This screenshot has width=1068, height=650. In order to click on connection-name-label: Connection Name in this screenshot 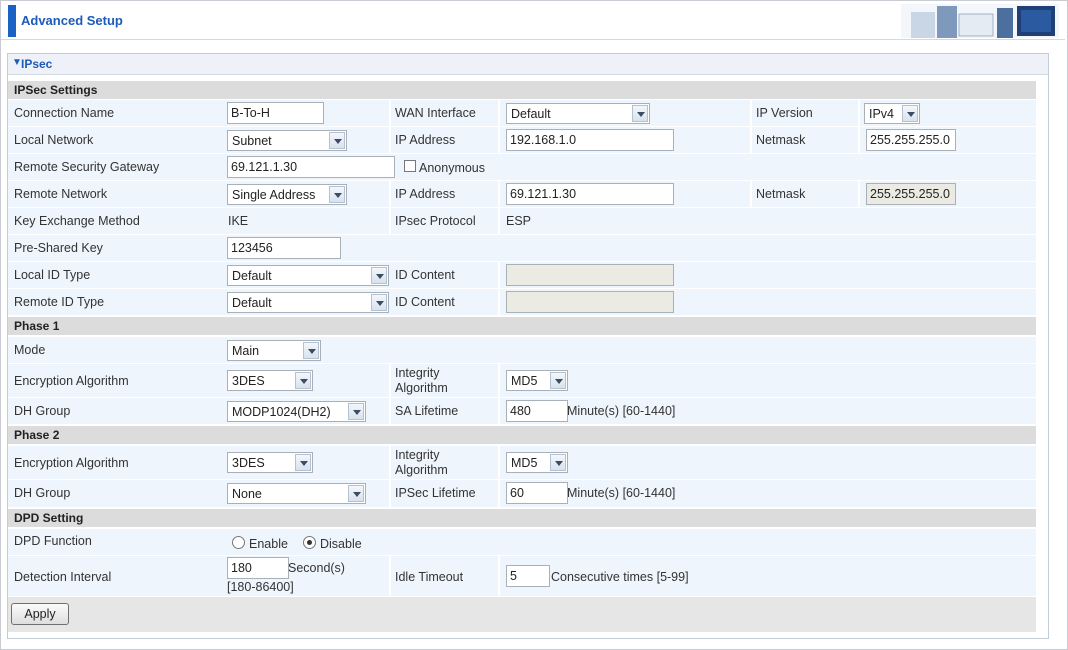, I will do `click(64, 113)`.